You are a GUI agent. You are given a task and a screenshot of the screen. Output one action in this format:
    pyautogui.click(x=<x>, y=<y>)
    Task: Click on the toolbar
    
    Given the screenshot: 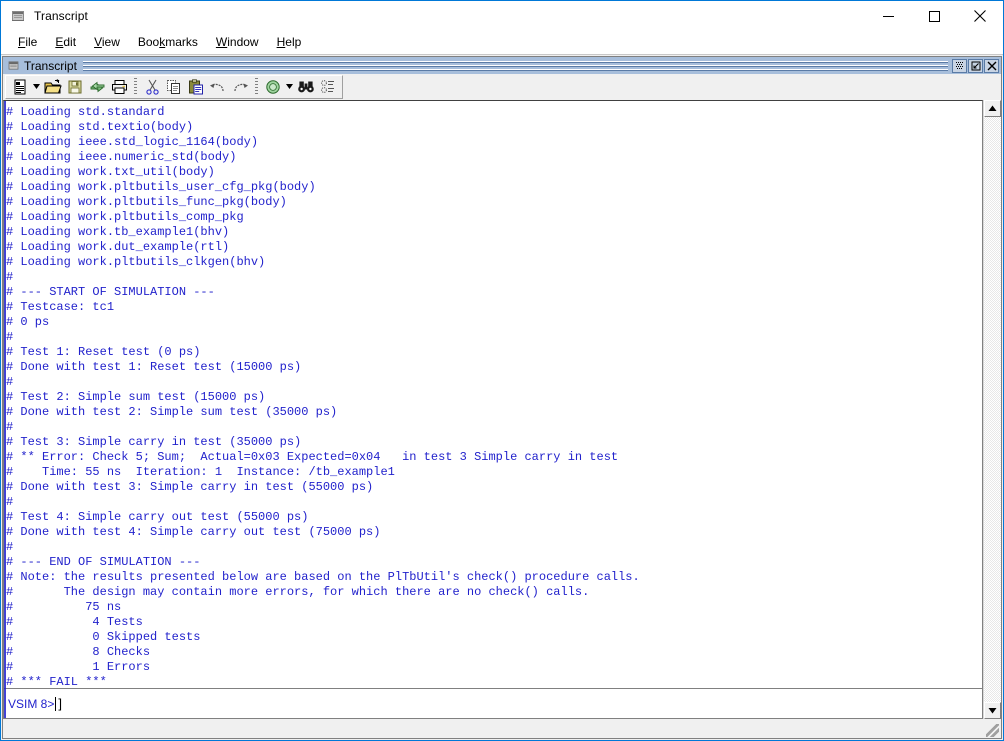 What is the action you would take?
    pyautogui.click(x=502, y=87)
    